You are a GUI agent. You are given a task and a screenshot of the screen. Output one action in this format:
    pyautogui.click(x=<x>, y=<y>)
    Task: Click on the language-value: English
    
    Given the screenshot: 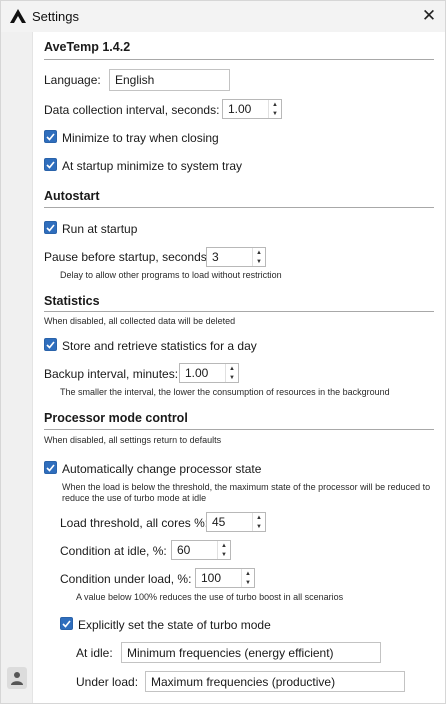 What is the action you would take?
    pyautogui.click(x=135, y=80)
    